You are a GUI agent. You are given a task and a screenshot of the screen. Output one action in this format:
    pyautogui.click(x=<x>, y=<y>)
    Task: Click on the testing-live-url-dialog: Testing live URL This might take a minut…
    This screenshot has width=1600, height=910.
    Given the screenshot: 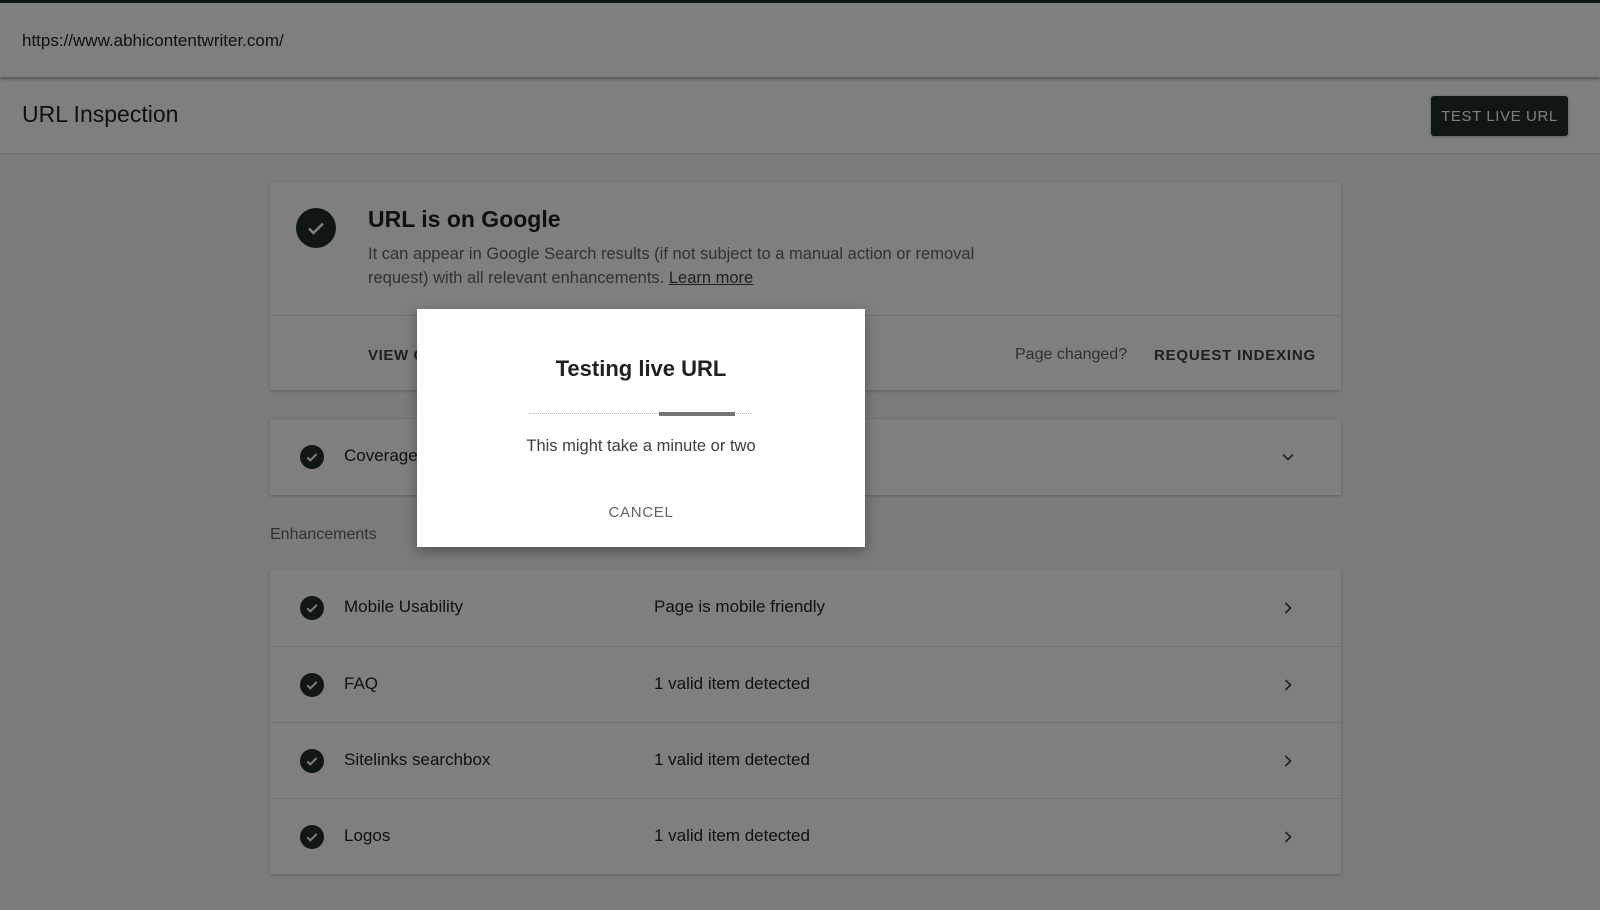 What is the action you would take?
    pyautogui.click(x=641, y=428)
    